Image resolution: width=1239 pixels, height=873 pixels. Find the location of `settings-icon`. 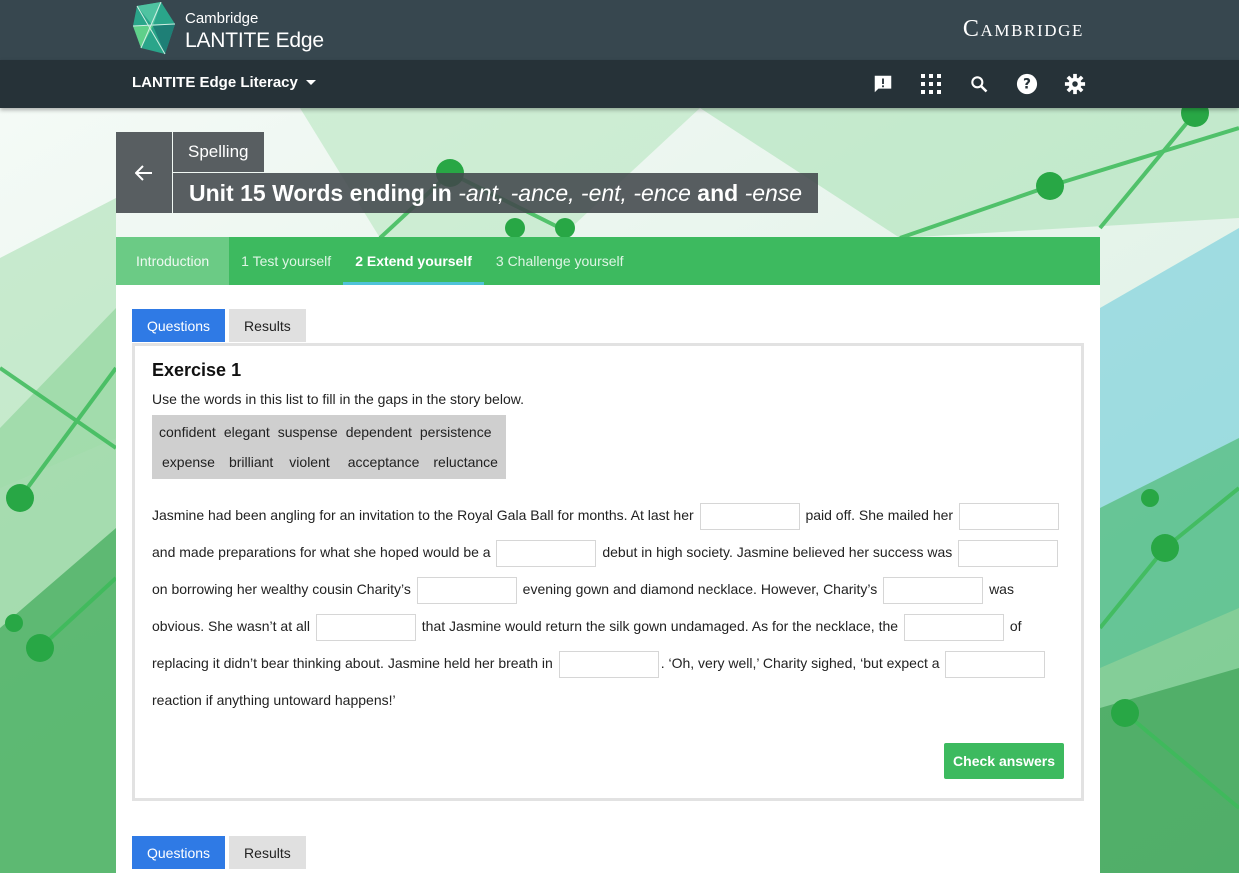

settings-icon is located at coordinates (1075, 84).